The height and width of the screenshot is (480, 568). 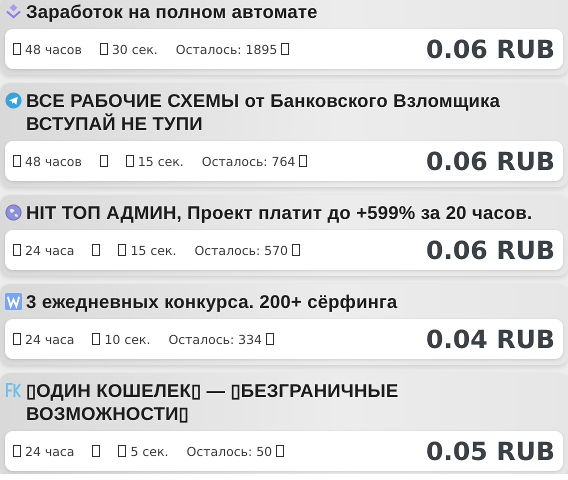 What do you see at coordinates (279, 212) in the screenshot?
I see `task-title: HIT ТОП АДМИН, Проект платит до +599% за 20 часов.` at bounding box center [279, 212].